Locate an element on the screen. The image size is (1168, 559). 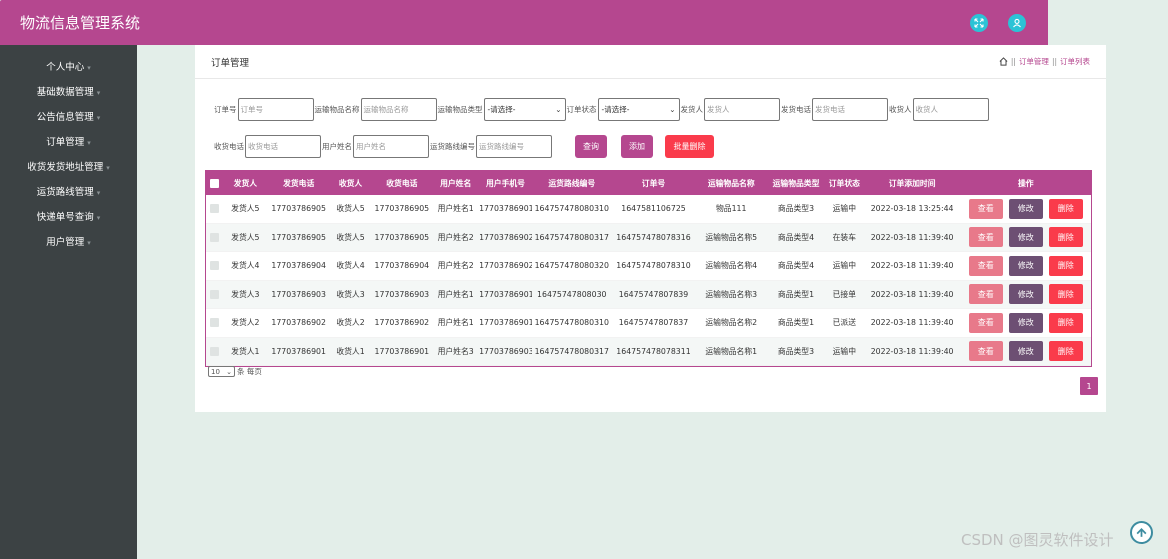
goods-type-value: -请选择- is located at coordinates (501, 109).